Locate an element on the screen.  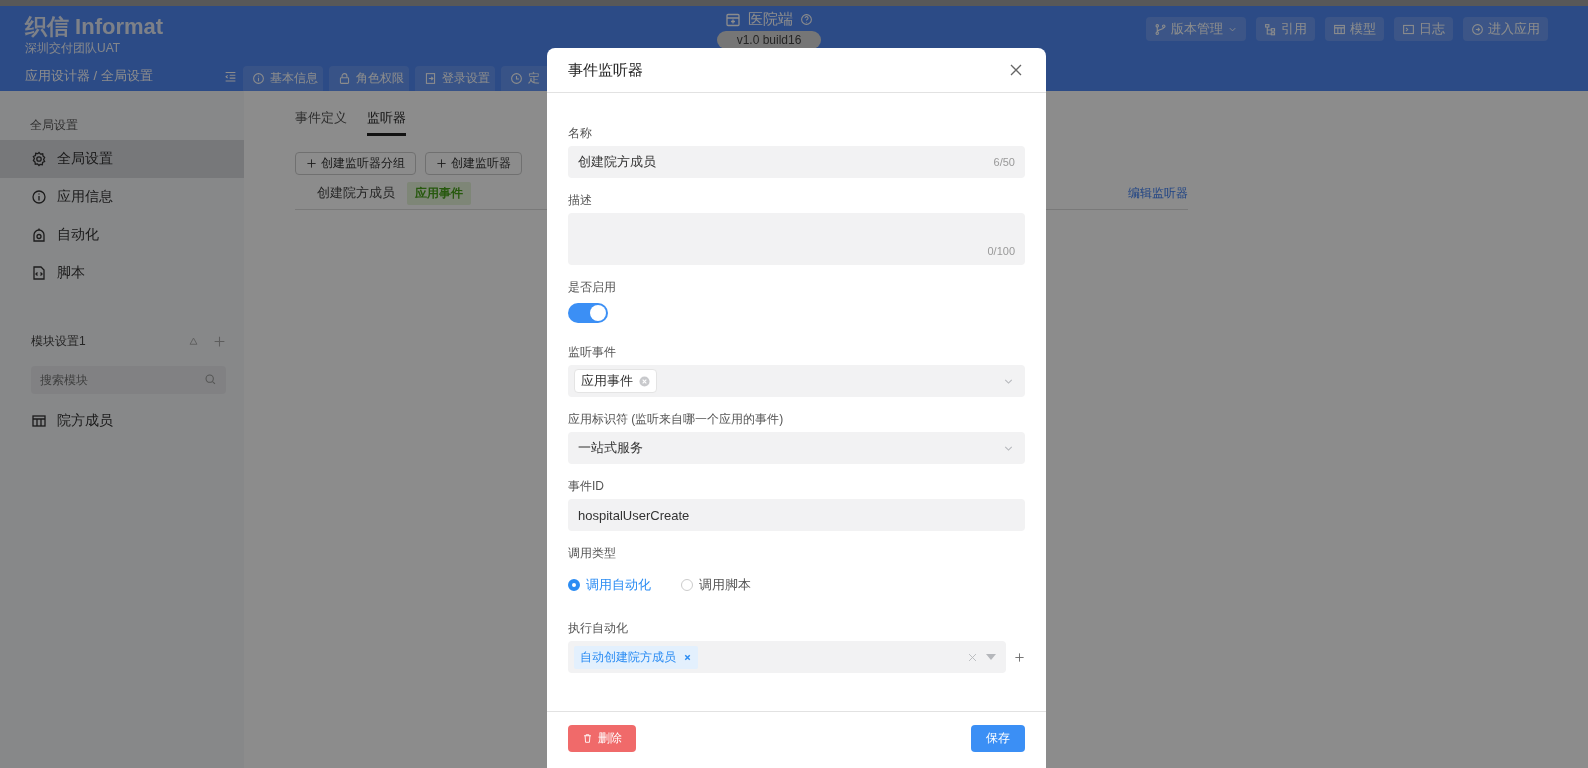
close-icon is located at coordinates (1016, 70).